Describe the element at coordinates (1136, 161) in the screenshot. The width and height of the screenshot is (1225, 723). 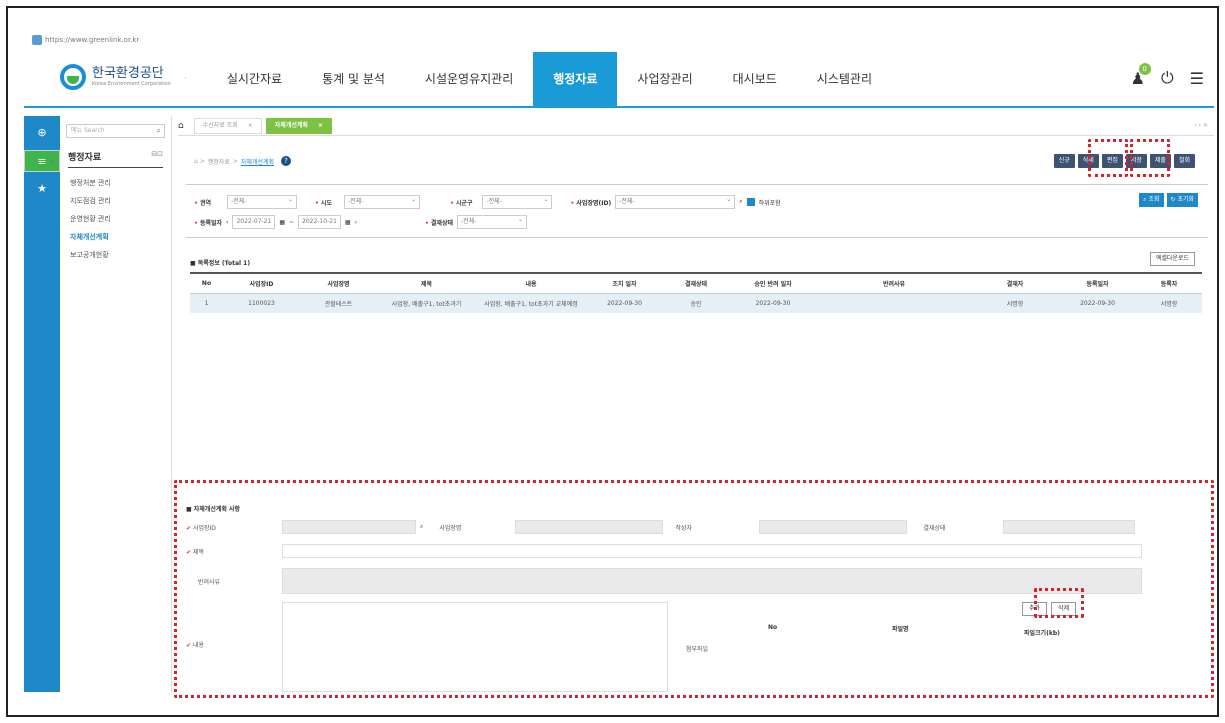
I see `save-button: 저장` at that location.